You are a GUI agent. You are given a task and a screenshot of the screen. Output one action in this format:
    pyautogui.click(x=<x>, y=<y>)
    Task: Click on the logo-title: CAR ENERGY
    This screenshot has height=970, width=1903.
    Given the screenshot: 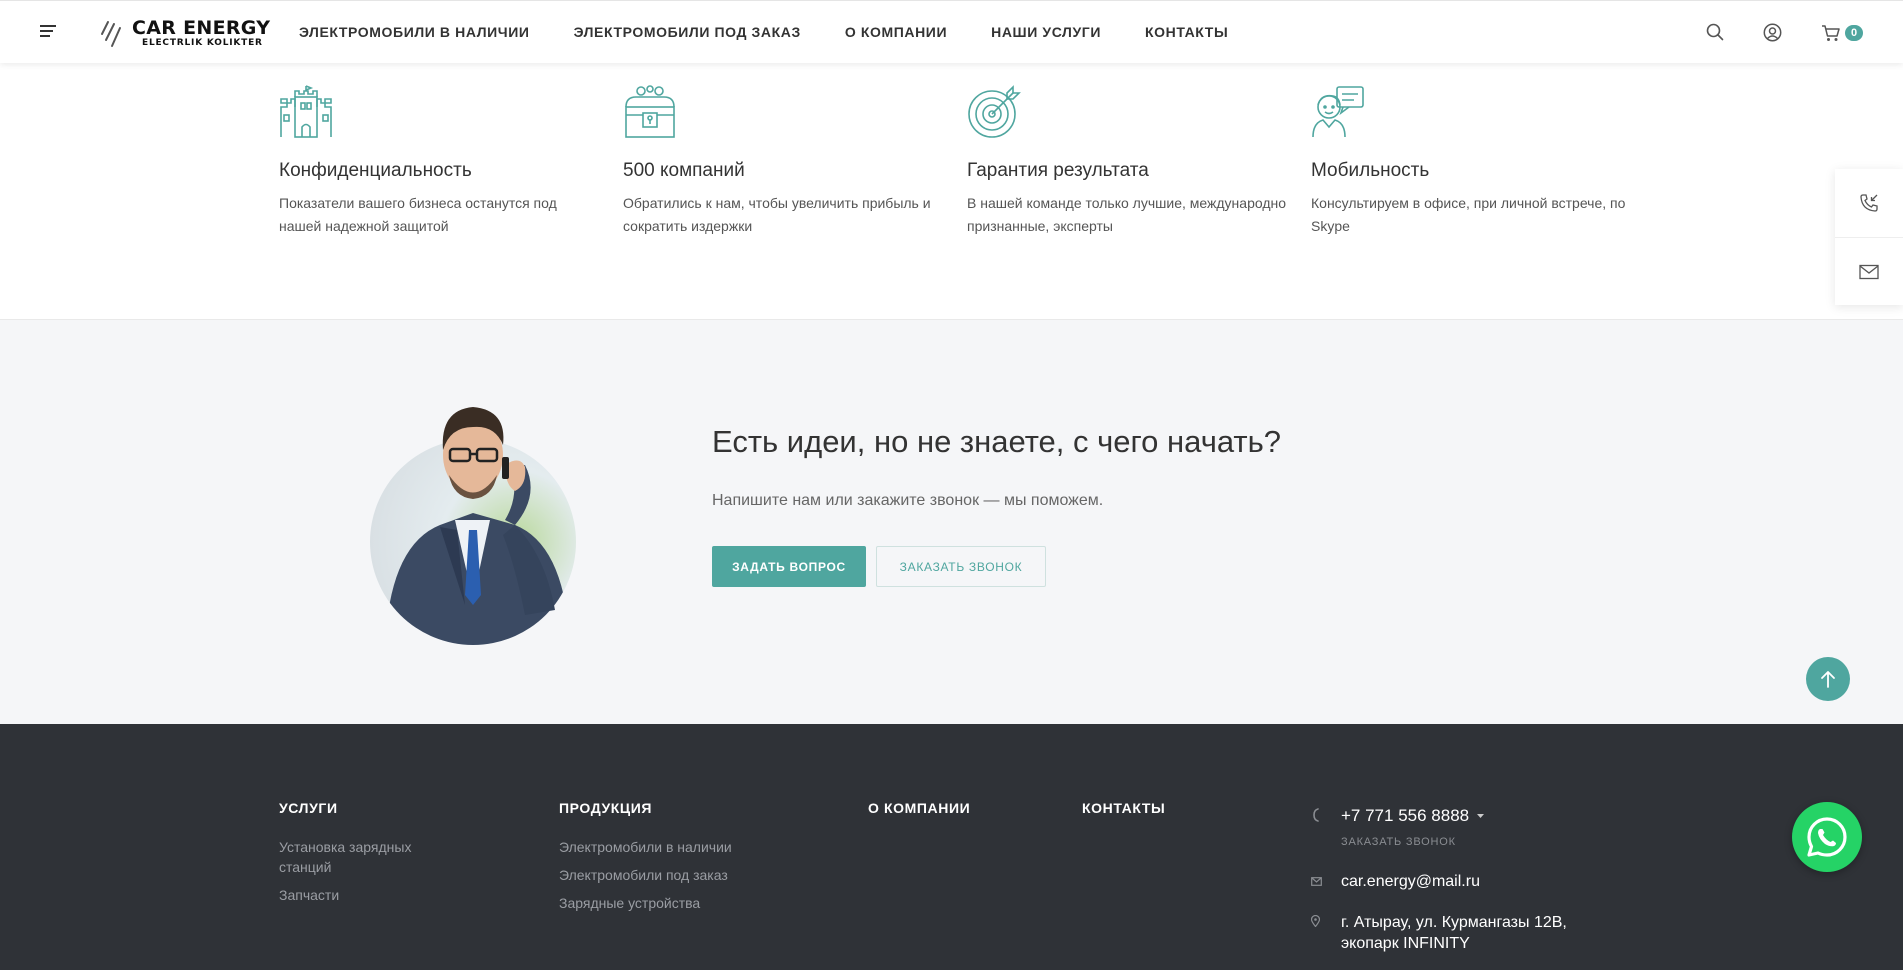 What is the action you would take?
    pyautogui.click(x=201, y=28)
    